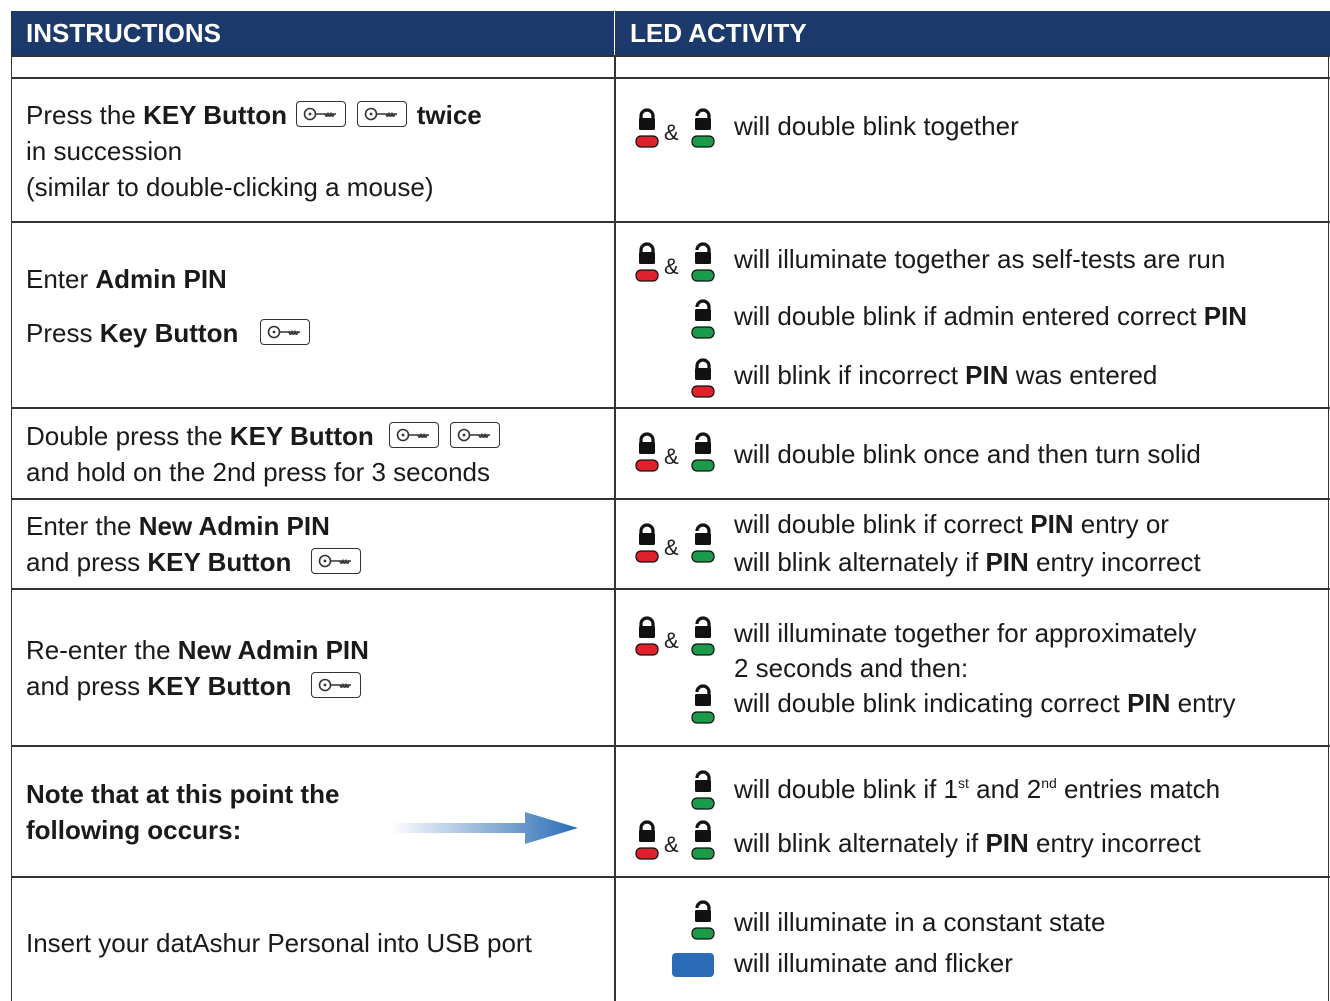 The height and width of the screenshot is (1001, 1330). Describe the element at coordinates (615, 528) in the screenshot. I see `column-divider` at that location.